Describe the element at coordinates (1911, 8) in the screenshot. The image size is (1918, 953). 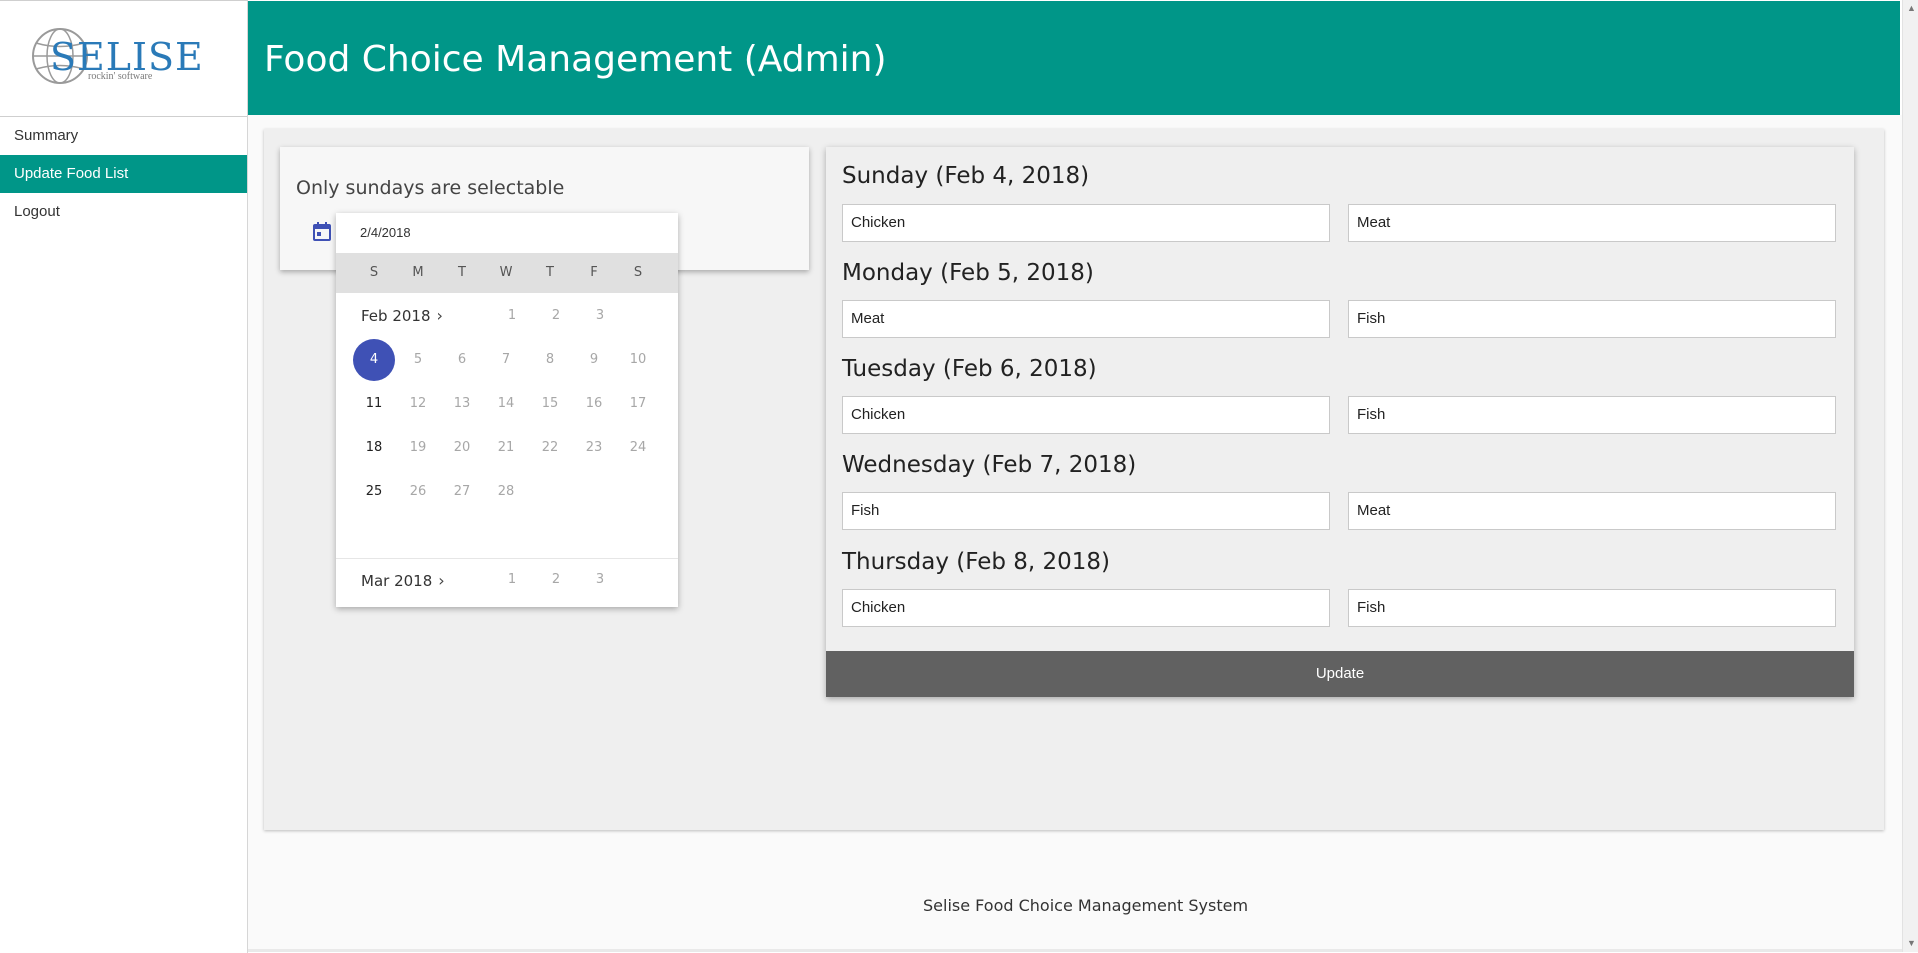
I see `scroll-up-icon: ▲` at that location.